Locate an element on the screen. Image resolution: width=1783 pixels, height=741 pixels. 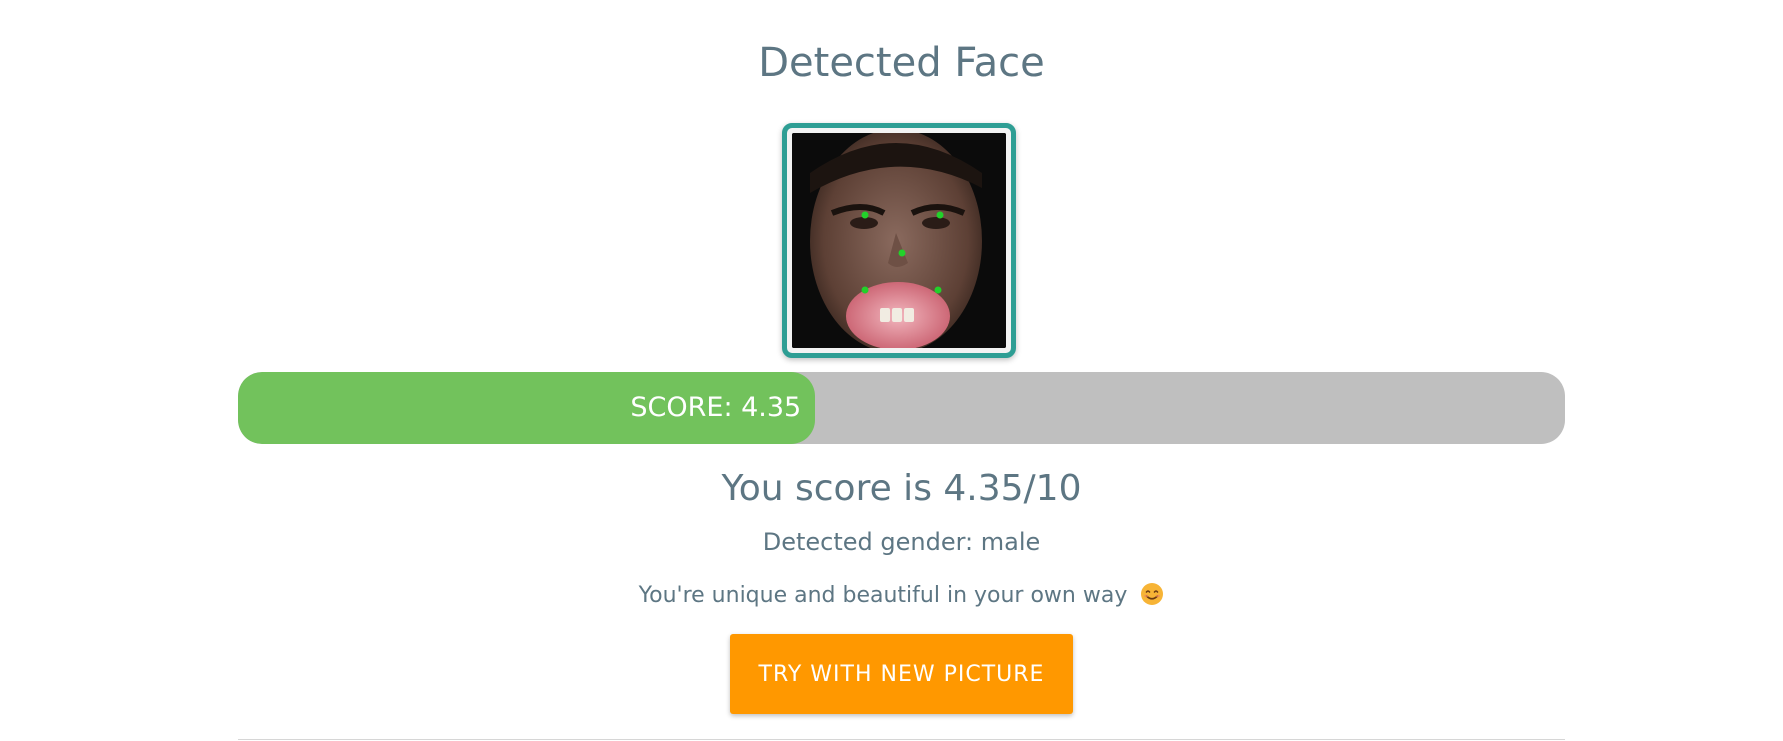
score-progress-label: SCORE: 4.35 is located at coordinates (716, 407).